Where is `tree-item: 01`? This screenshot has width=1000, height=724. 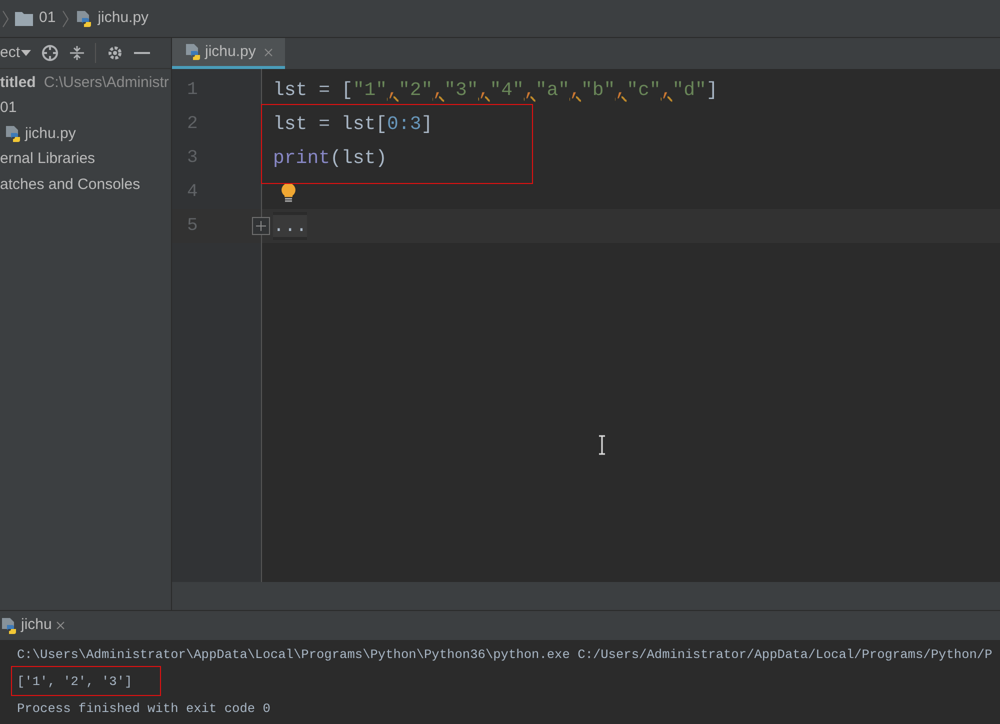 tree-item: 01 is located at coordinates (8, 108).